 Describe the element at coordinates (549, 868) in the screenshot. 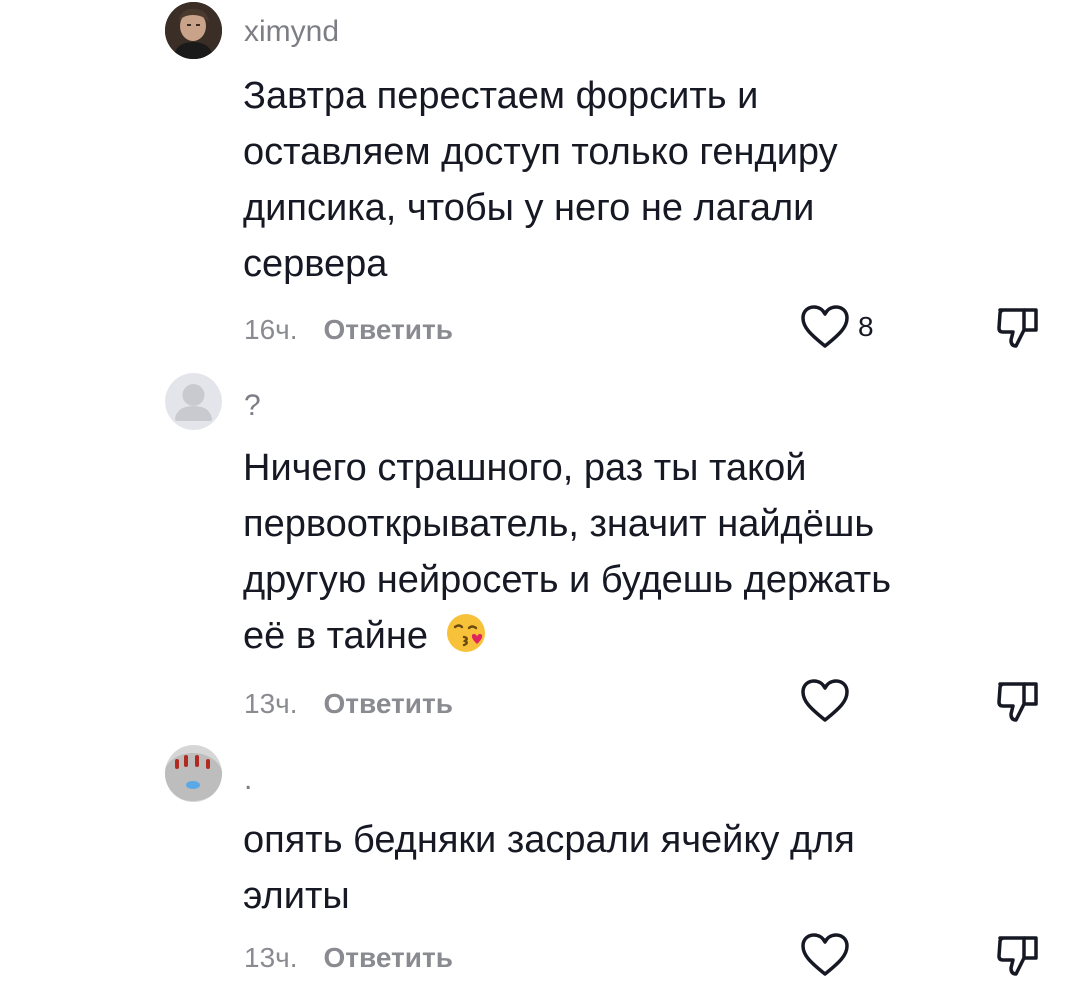

I see `comment-text: опять бедняки засрали ячейку для элиты` at that location.